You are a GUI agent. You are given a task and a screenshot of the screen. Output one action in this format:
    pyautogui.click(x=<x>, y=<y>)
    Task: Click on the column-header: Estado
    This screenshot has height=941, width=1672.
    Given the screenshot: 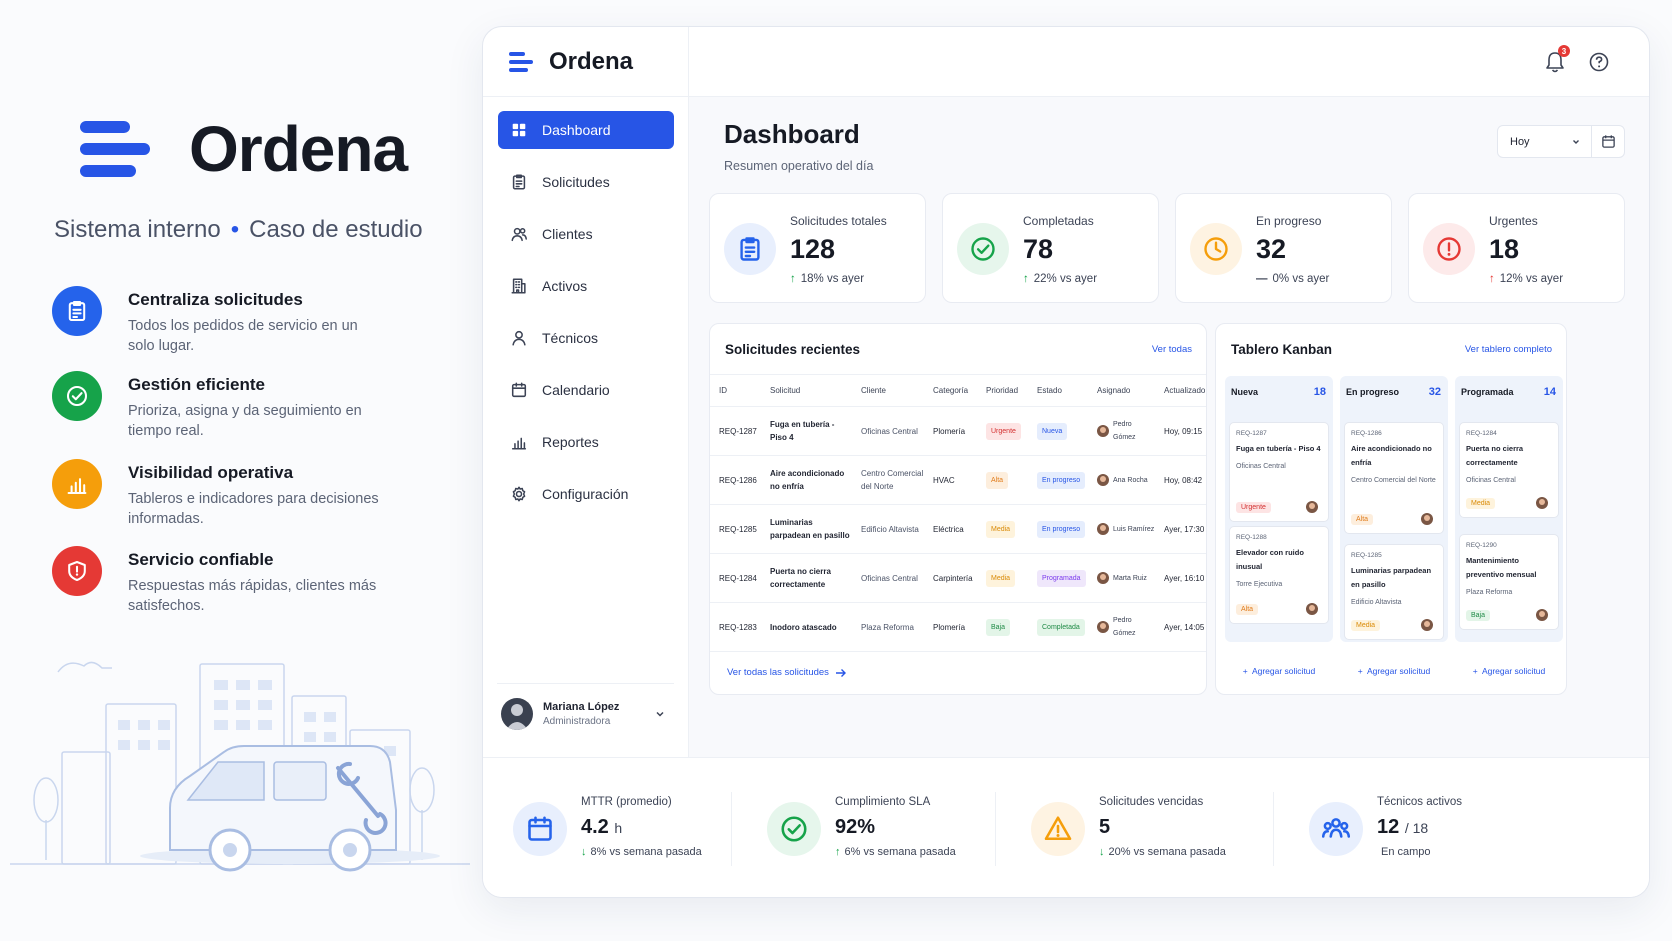 What is the action you would take?
    pyautogui.click(x=1058, y=390)
    